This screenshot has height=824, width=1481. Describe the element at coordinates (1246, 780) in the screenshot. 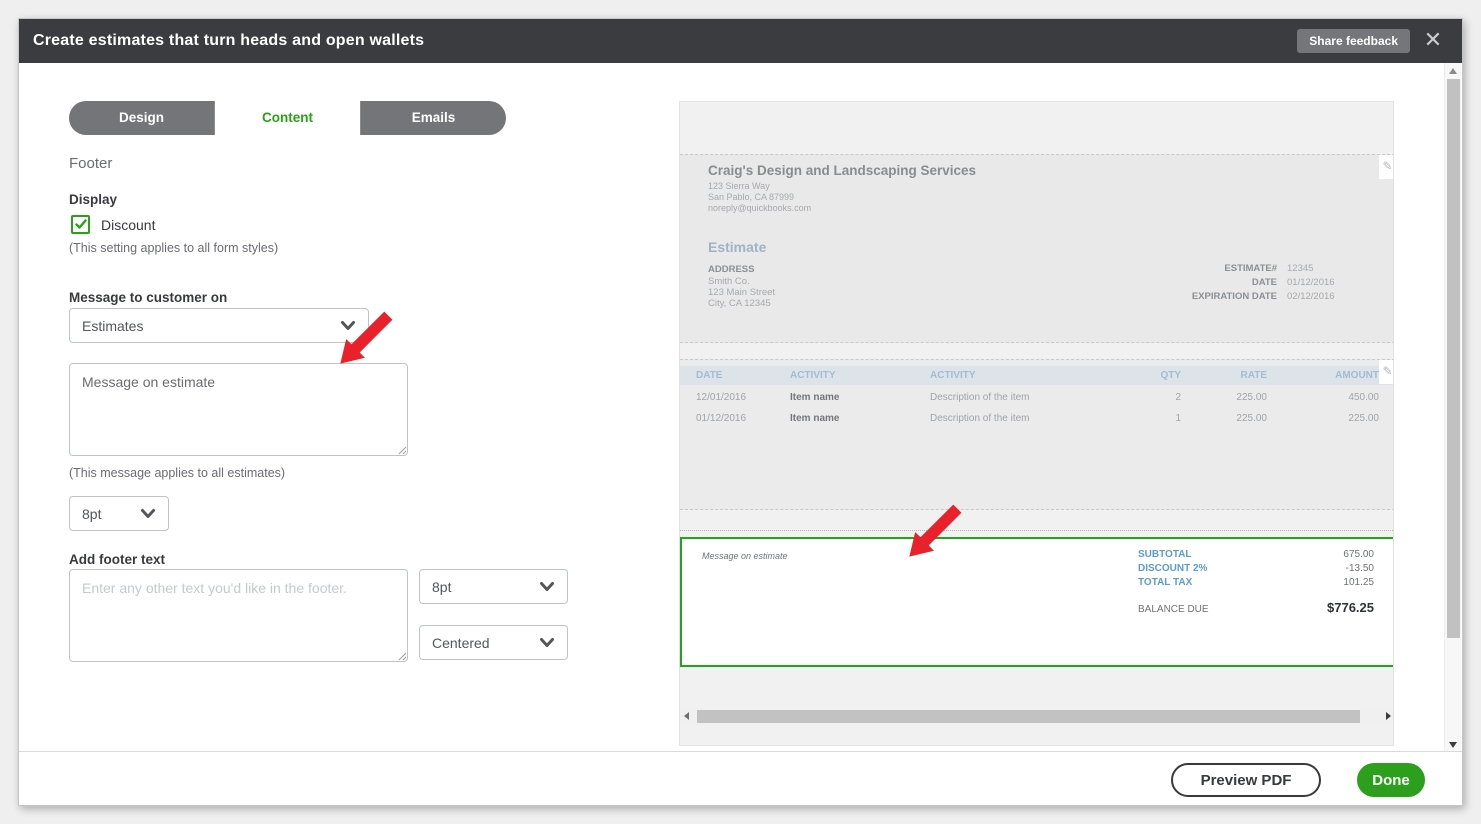

I see `preview-pdf-button: Preview PDF` at that location.